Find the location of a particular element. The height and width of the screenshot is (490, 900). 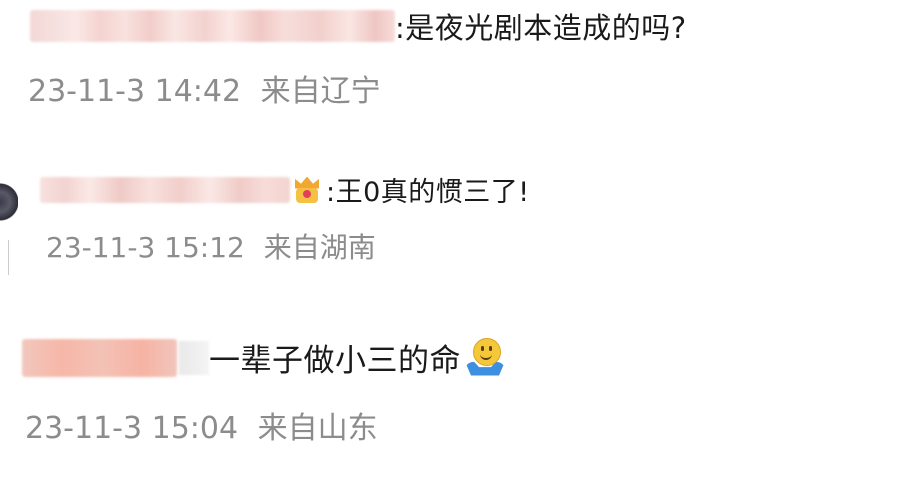

comment-location: 来自山东 is located at coordinates (317, 428).